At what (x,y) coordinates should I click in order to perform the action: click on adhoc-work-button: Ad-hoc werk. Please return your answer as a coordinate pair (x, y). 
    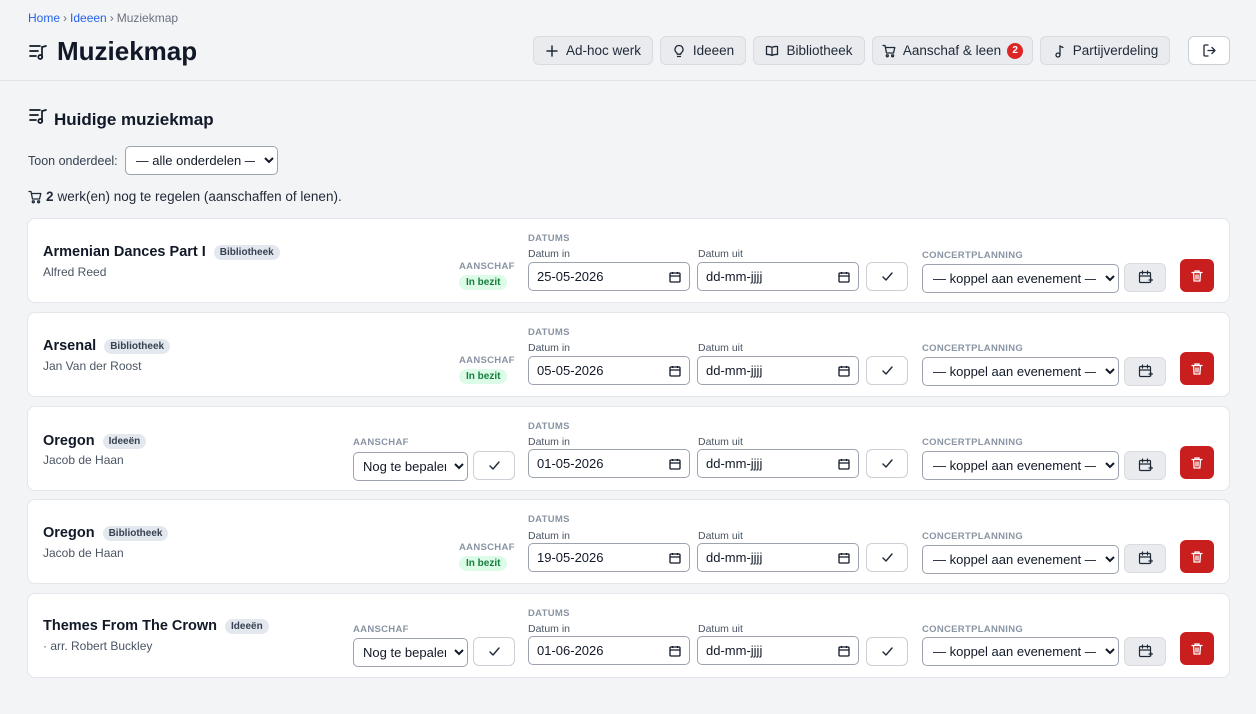
    Looking at the image, I should click on (593, 50).